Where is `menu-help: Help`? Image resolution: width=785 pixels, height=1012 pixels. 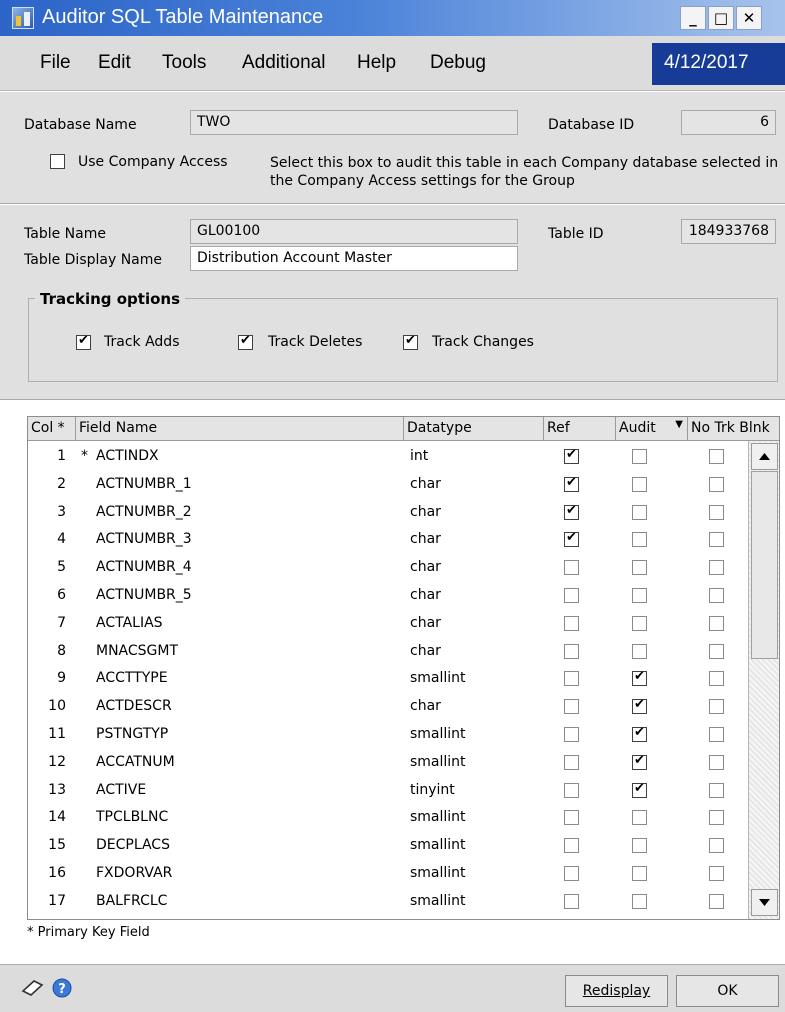 menu-help: Help is located at coordinates (376, 63).